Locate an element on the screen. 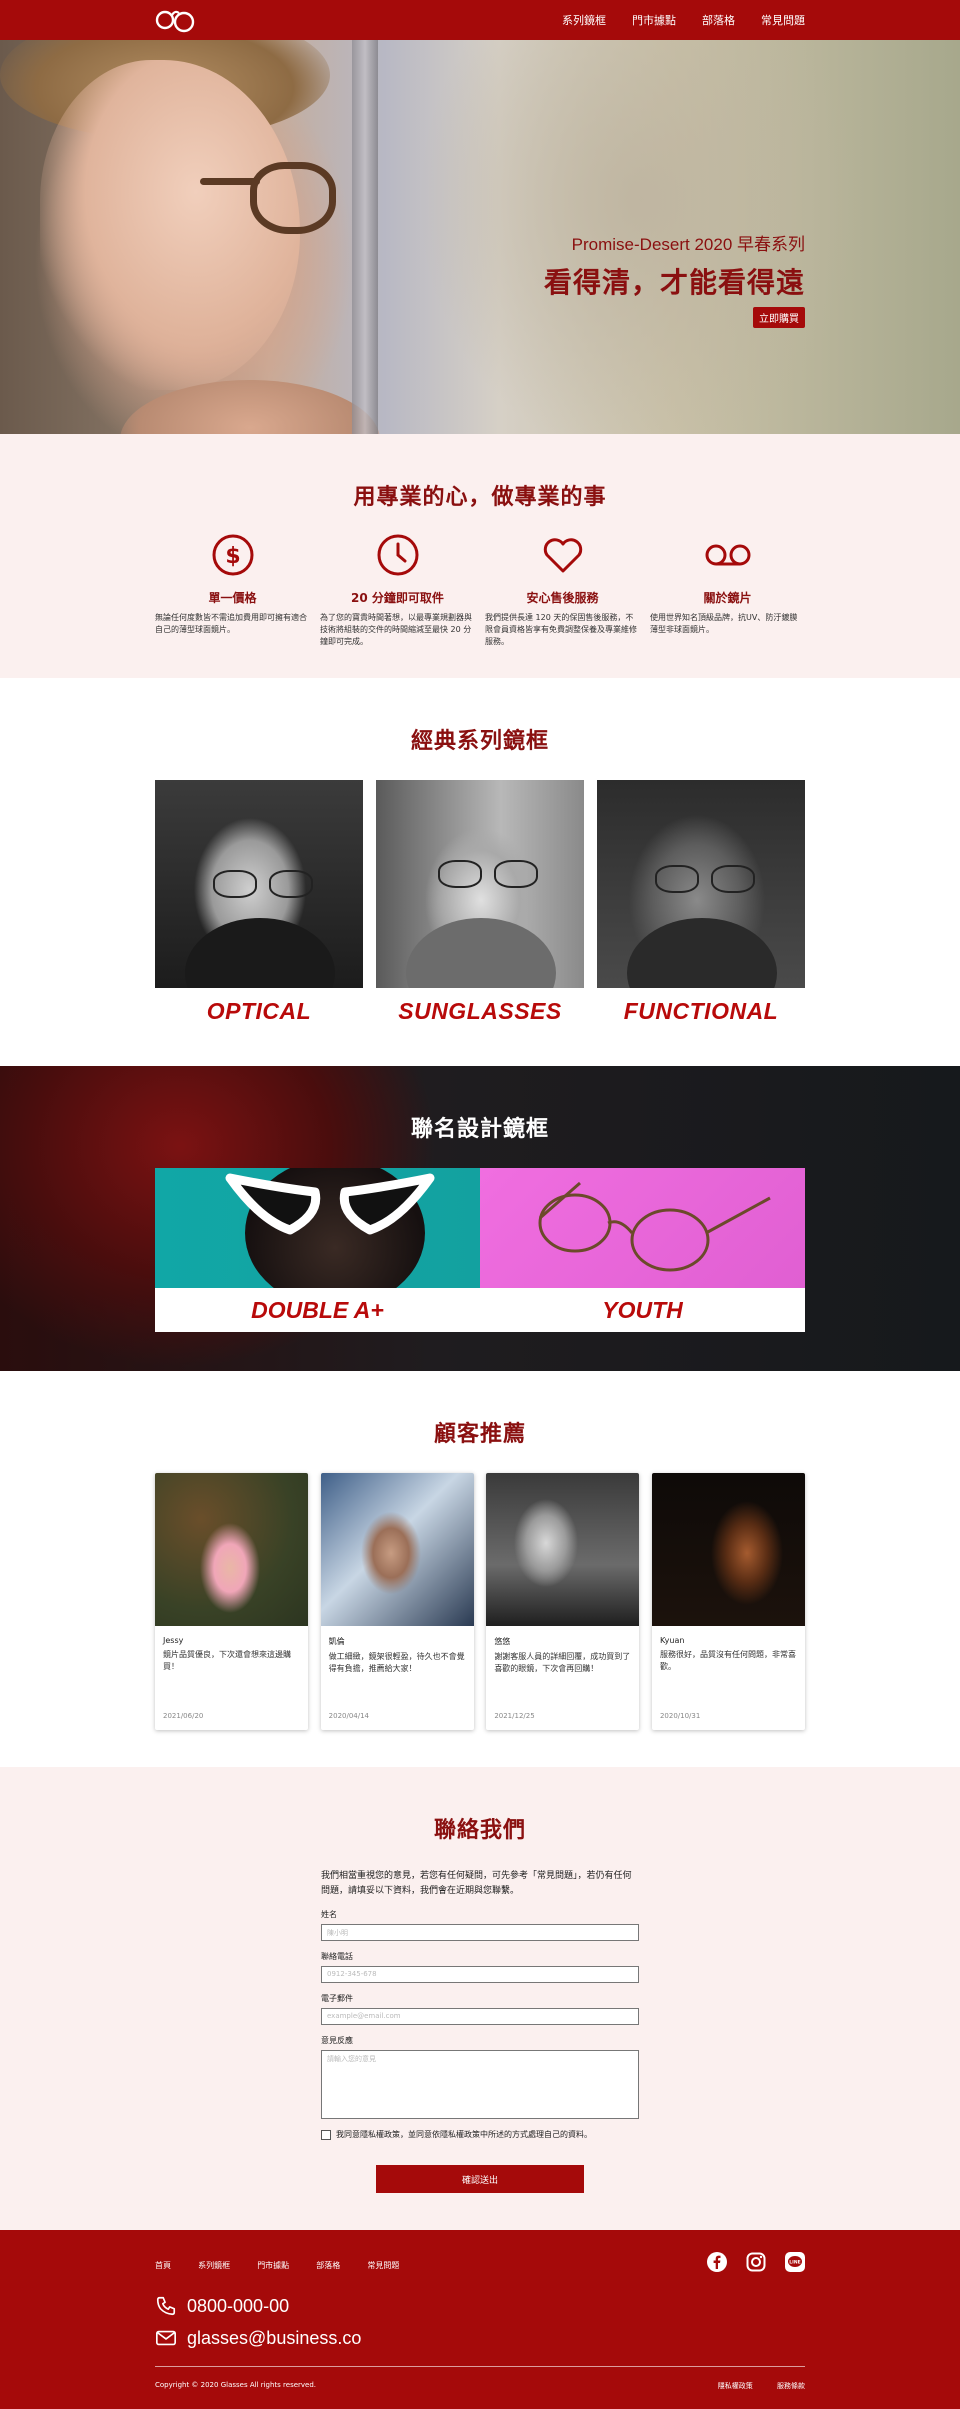 The image size is (960, 2409). customer-name: 悠悠 is located at coordinates (502, 1641).